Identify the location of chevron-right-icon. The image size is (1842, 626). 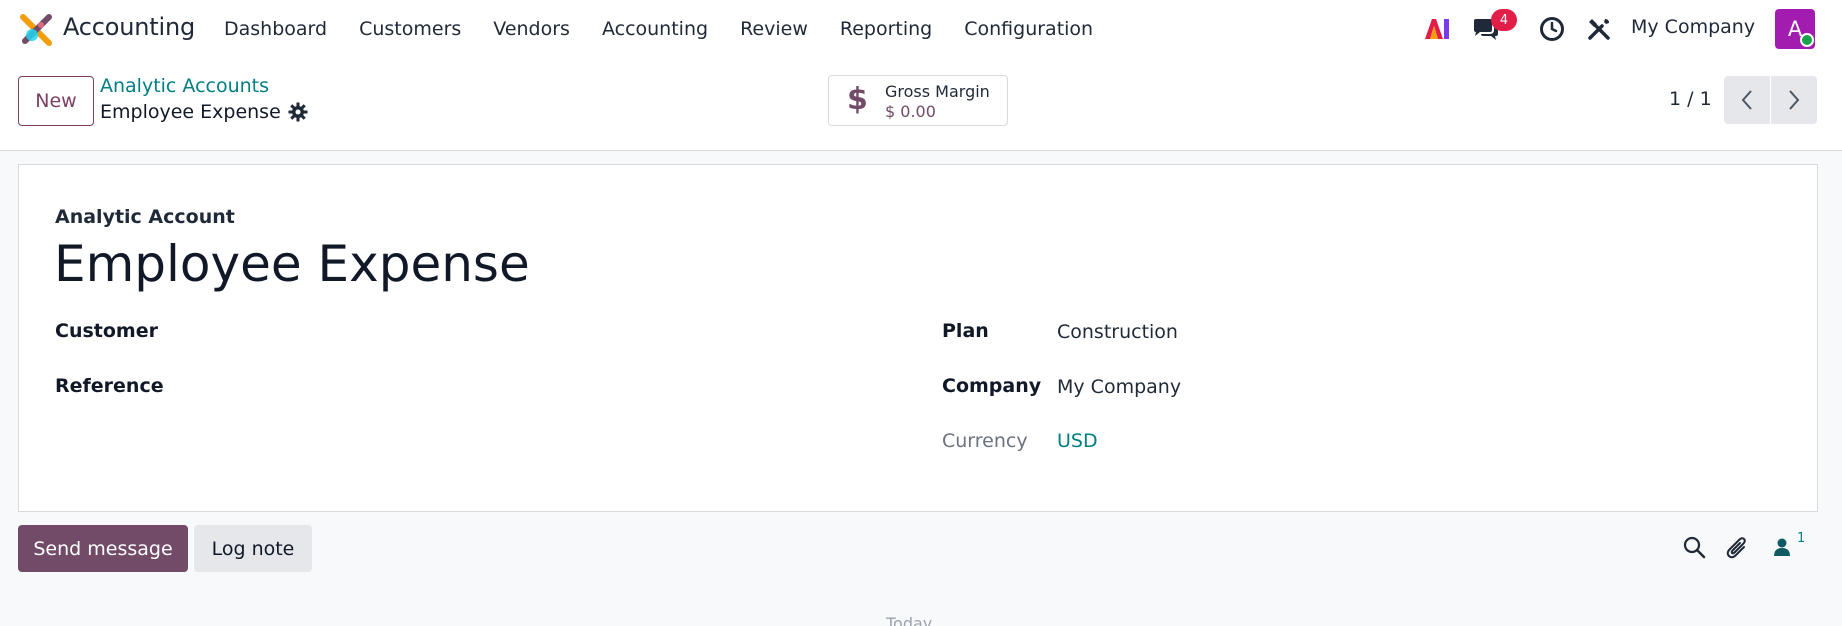
(1794, 100).